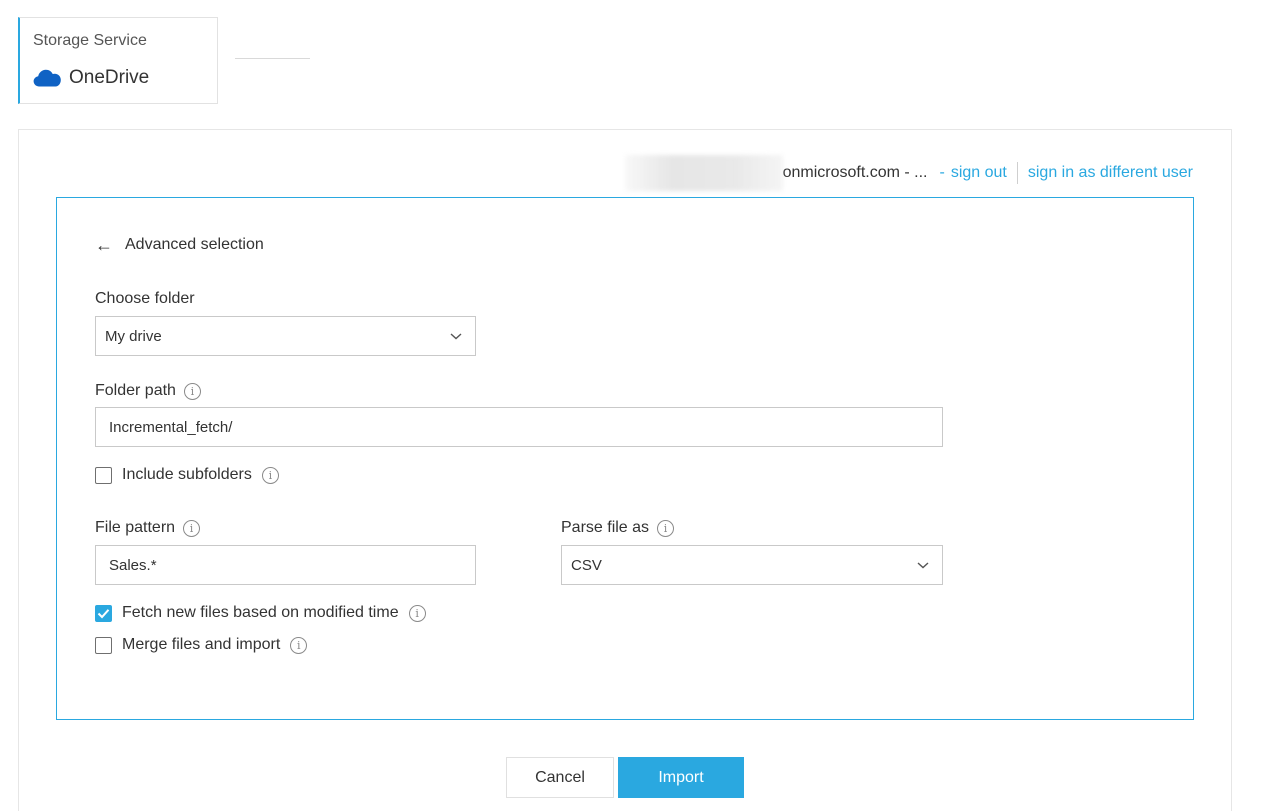  Describe the element at coordinates (192, 528) in the screenshot. I see `file-pattern-info-icon: i` at that location.